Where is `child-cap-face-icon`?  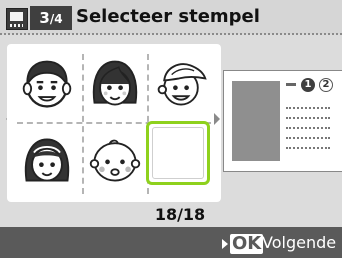 child-cap-face-icon is located at coordinates (181, 84).